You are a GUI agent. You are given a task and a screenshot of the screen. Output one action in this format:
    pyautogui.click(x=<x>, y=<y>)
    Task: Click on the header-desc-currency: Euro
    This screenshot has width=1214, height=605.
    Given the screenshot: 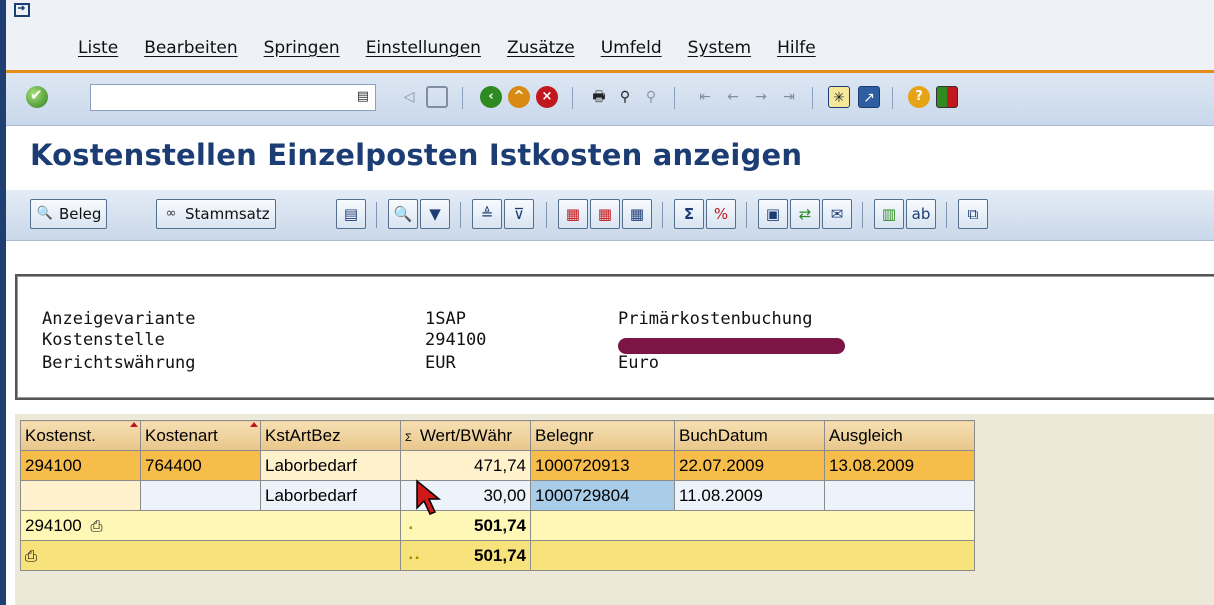 What is the action you would take?
    pyautogui.click(x=638, y=363)
    